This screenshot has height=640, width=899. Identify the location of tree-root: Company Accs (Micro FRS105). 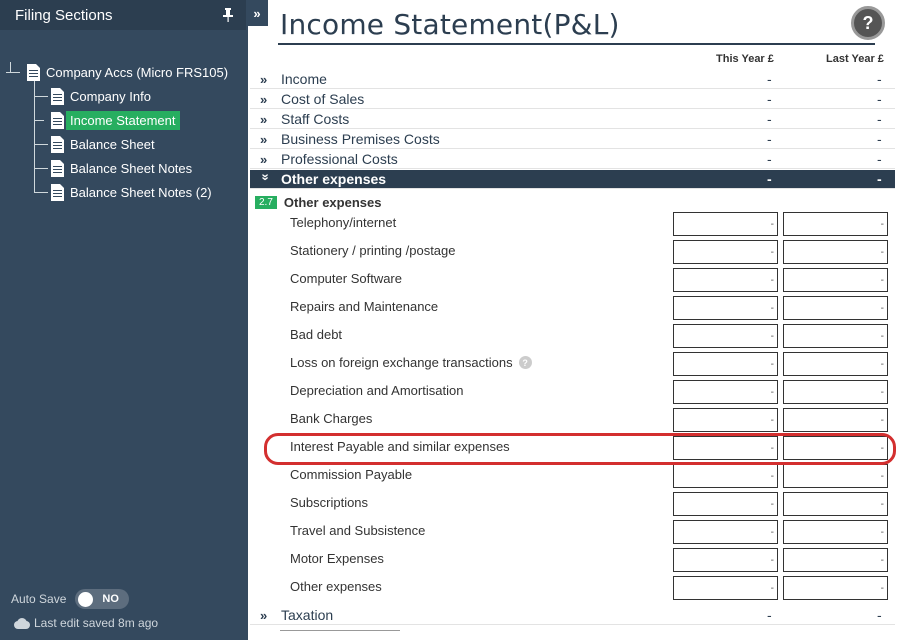
(127, 72).